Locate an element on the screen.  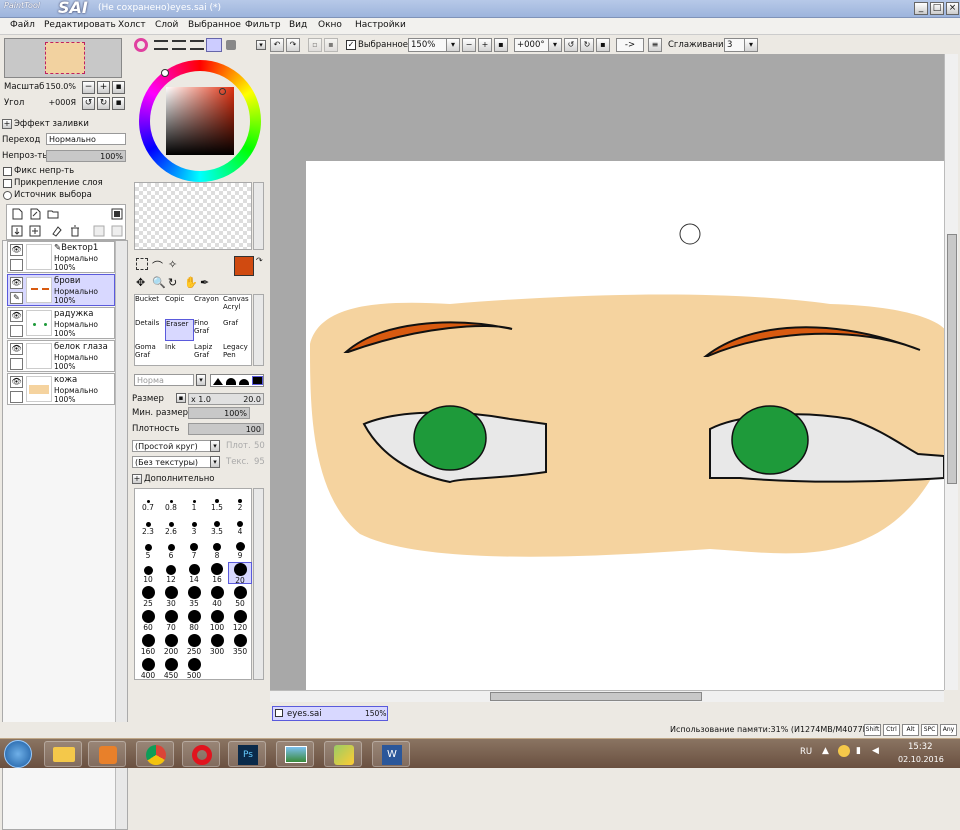
brush-size-80: 80 is located at coordinates (194, 621).